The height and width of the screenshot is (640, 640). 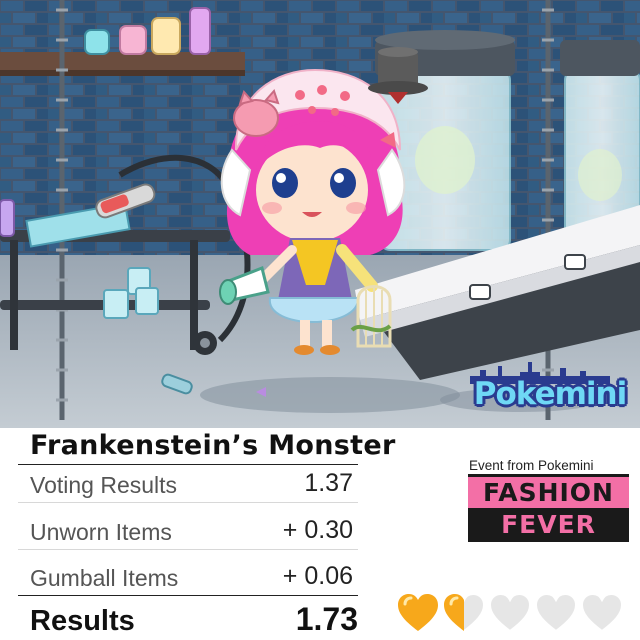 I want to click on fashion-fever-banner: FASHION FEVER, so click(x=548, y=508).